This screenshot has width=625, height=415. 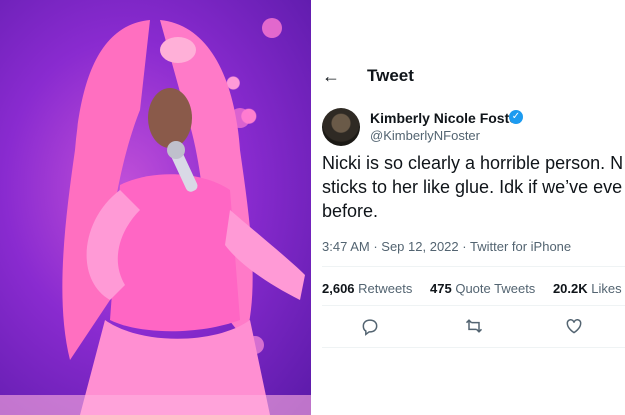 What do you see at coordinates (373, 329) in the screenshot?
I see `reply-icon` at bounding box center [373, 329].